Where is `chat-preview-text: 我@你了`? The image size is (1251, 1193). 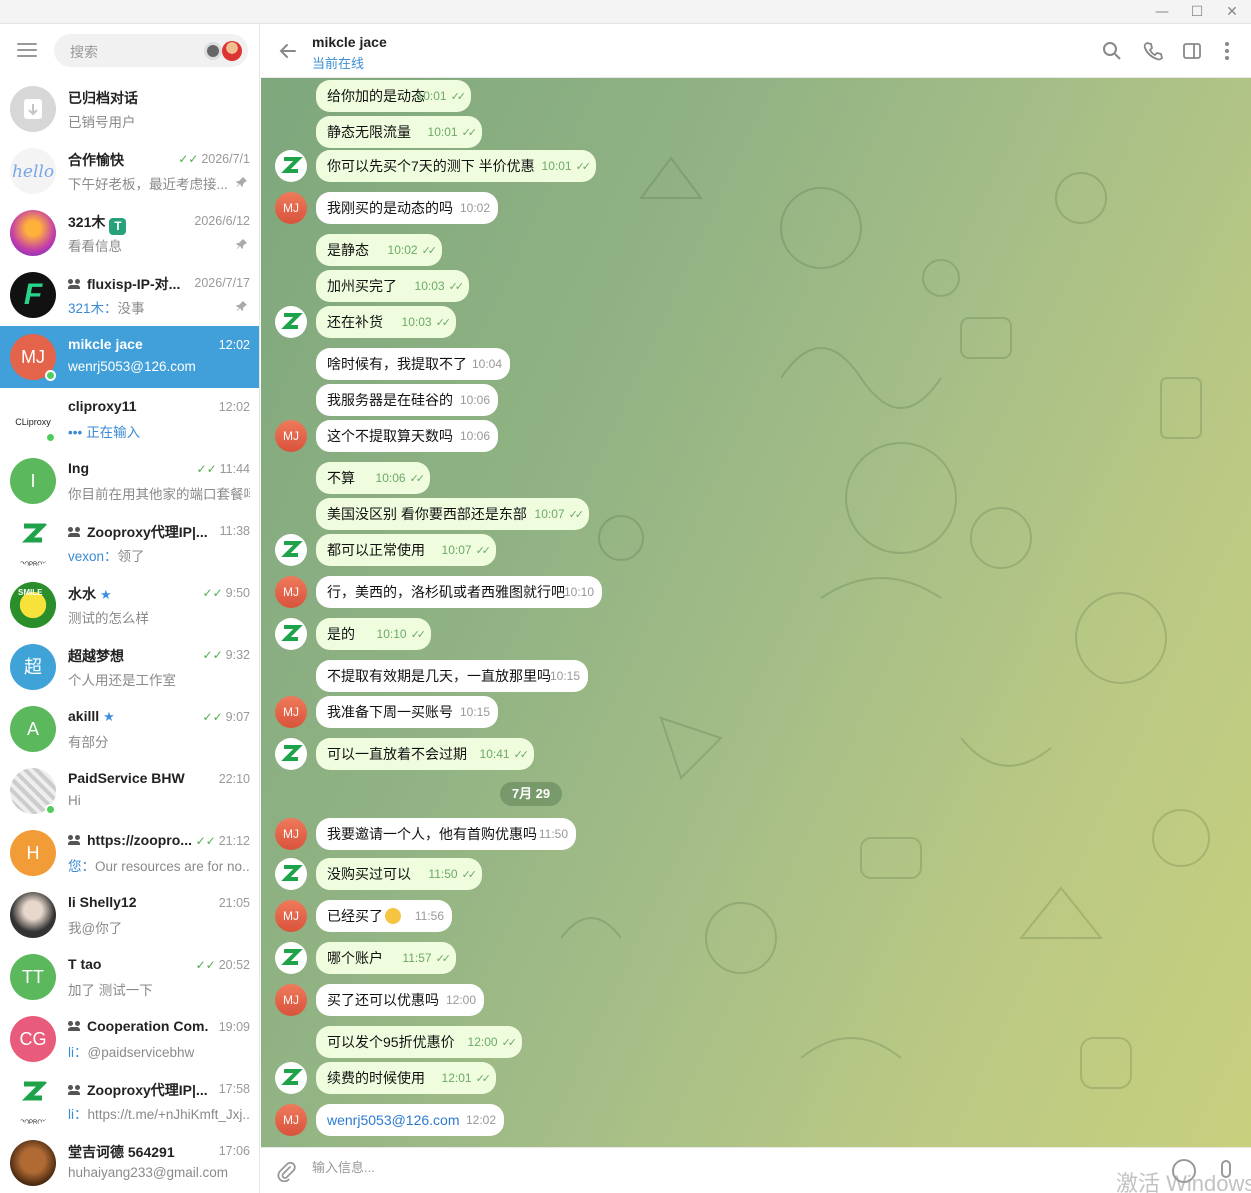
chat-preview-text: 我@你了 is located at coordinates (95, 928).